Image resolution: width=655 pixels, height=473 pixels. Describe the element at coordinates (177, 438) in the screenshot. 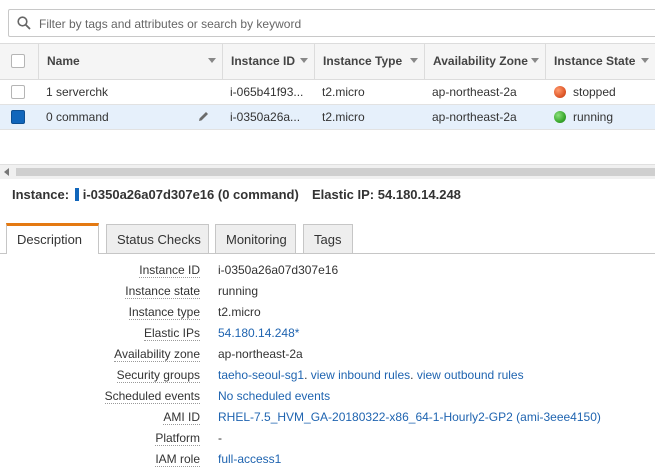

I see `property-label: Platform` at that location.